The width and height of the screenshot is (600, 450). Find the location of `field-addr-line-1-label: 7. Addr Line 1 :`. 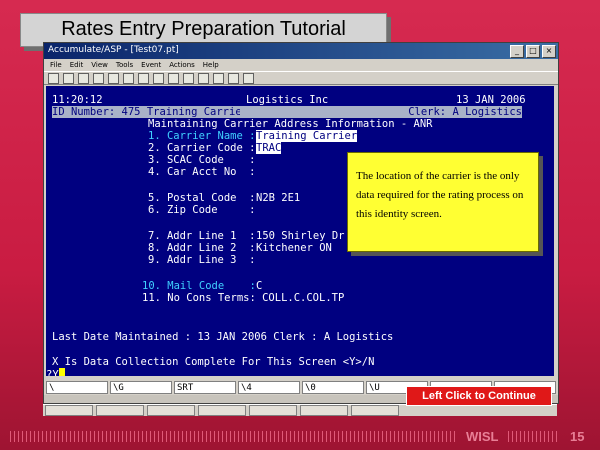

field-addr-line-1-label: 7. Addr Line 1 : is located at coordinates (202, 236).